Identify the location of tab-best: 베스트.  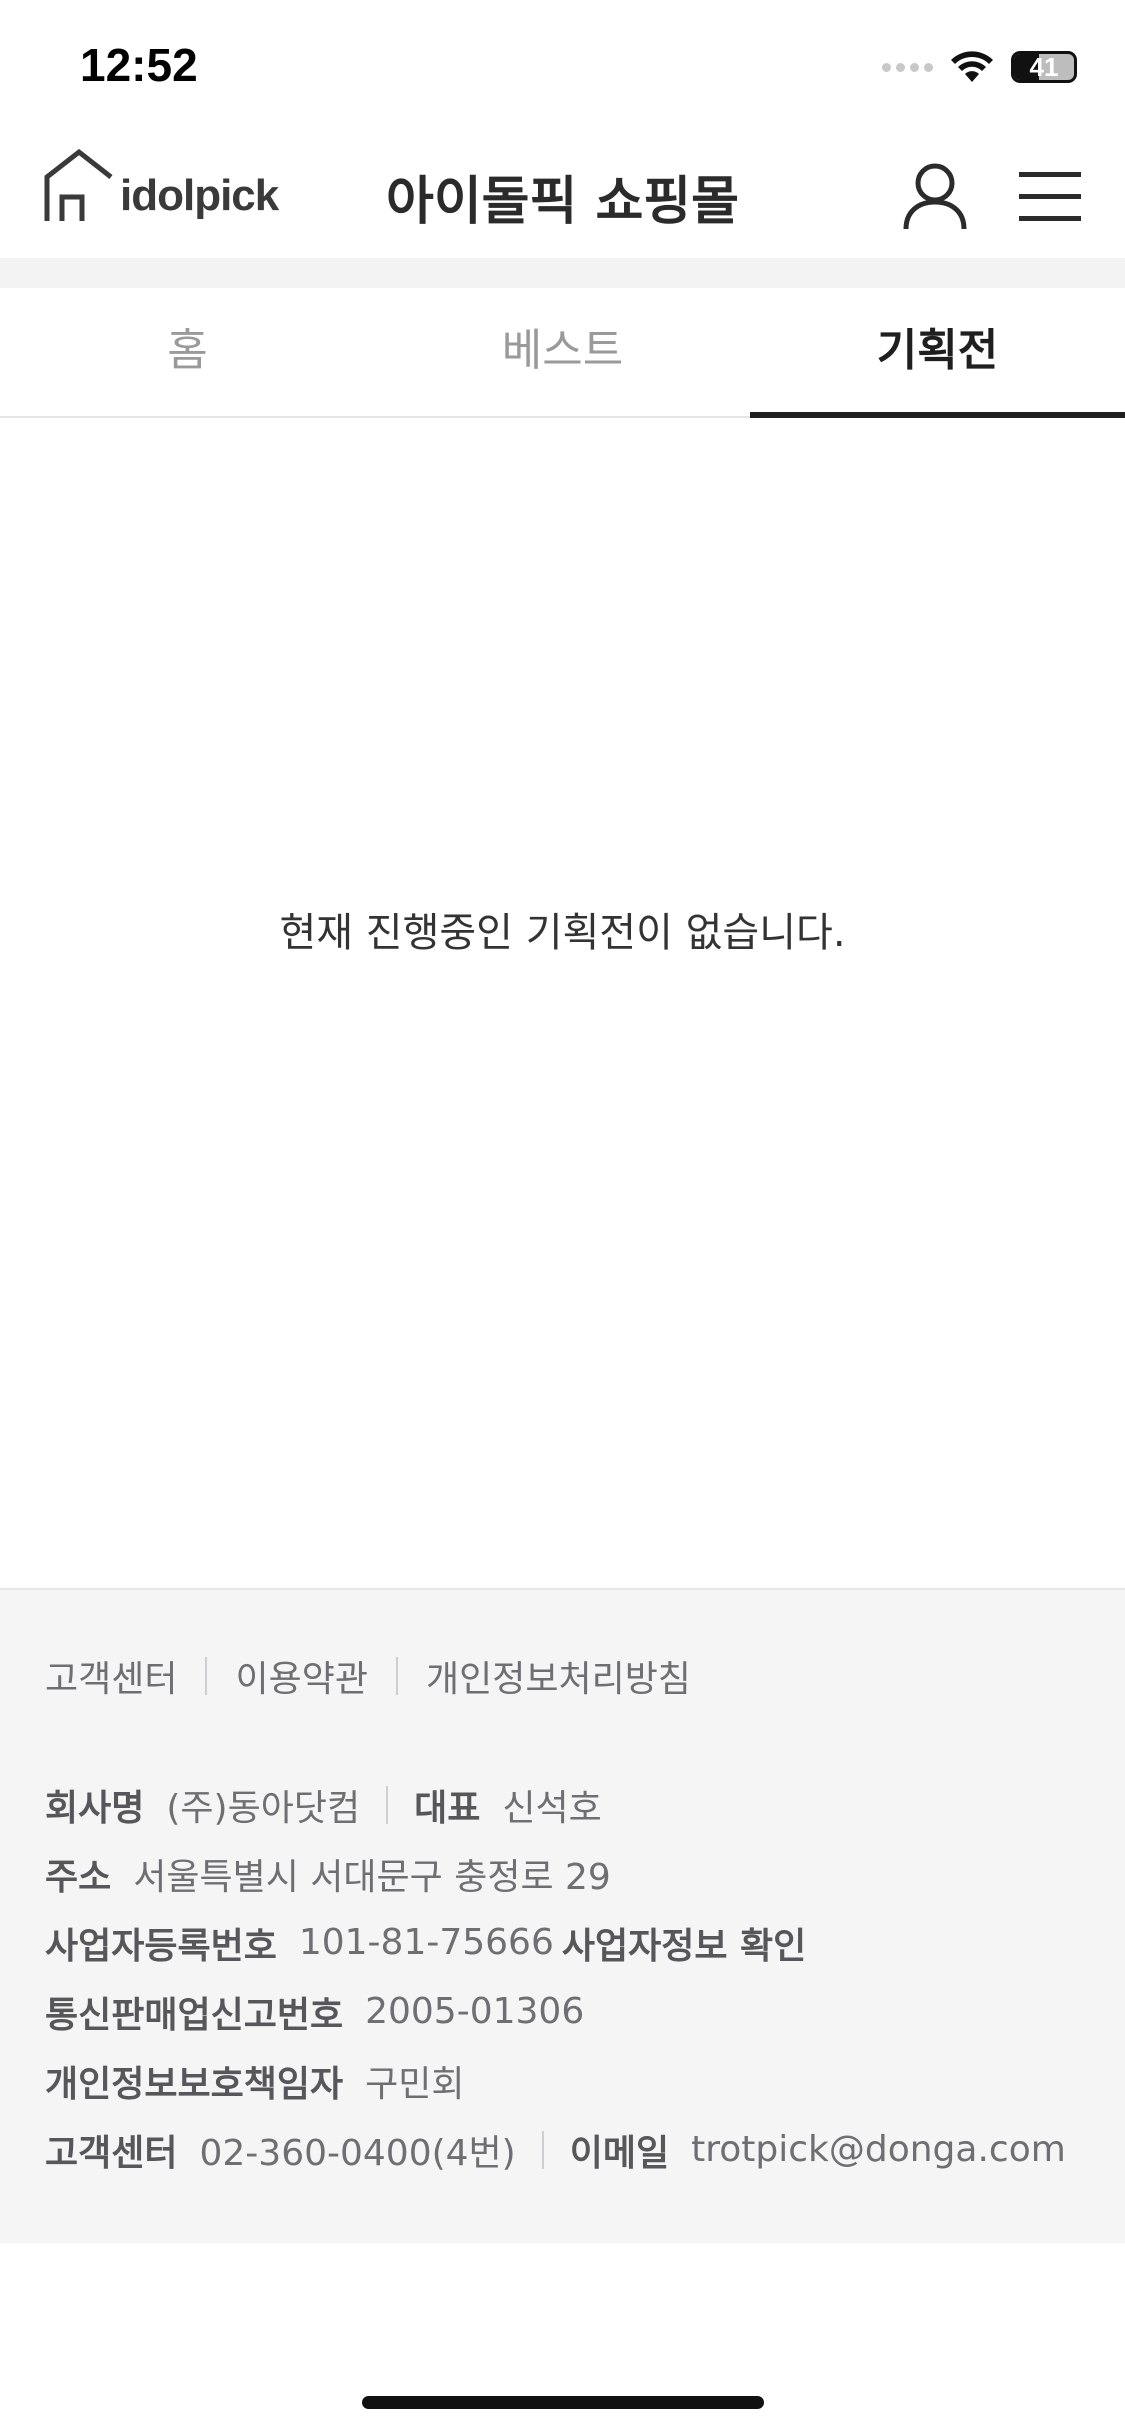
(562, 352).